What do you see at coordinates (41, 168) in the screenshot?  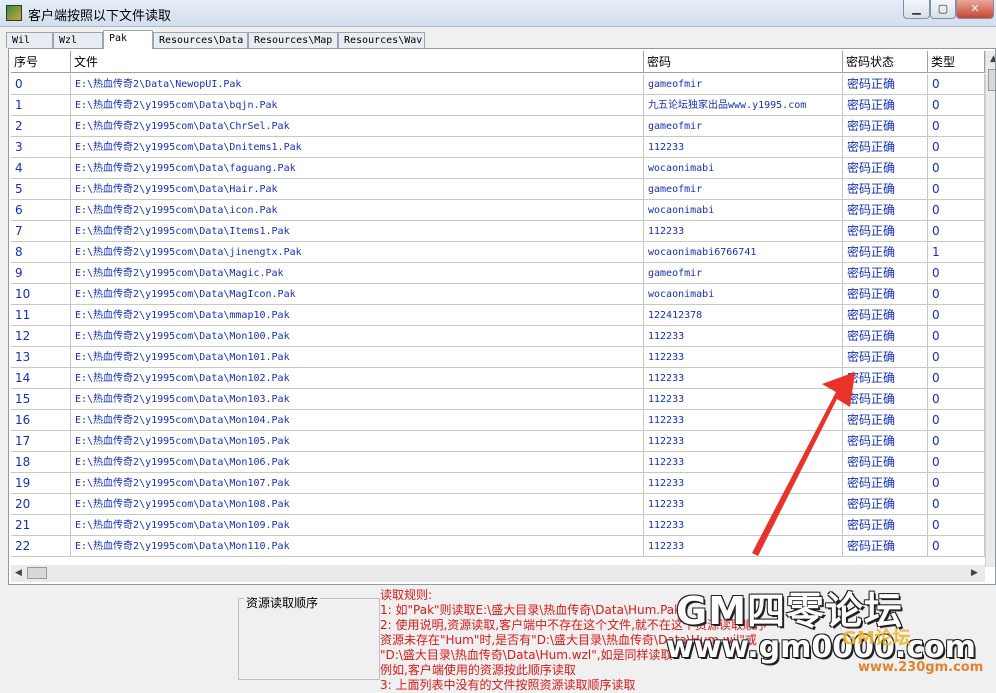 I see `cell-index: 4` at bounding box center [41, 168].